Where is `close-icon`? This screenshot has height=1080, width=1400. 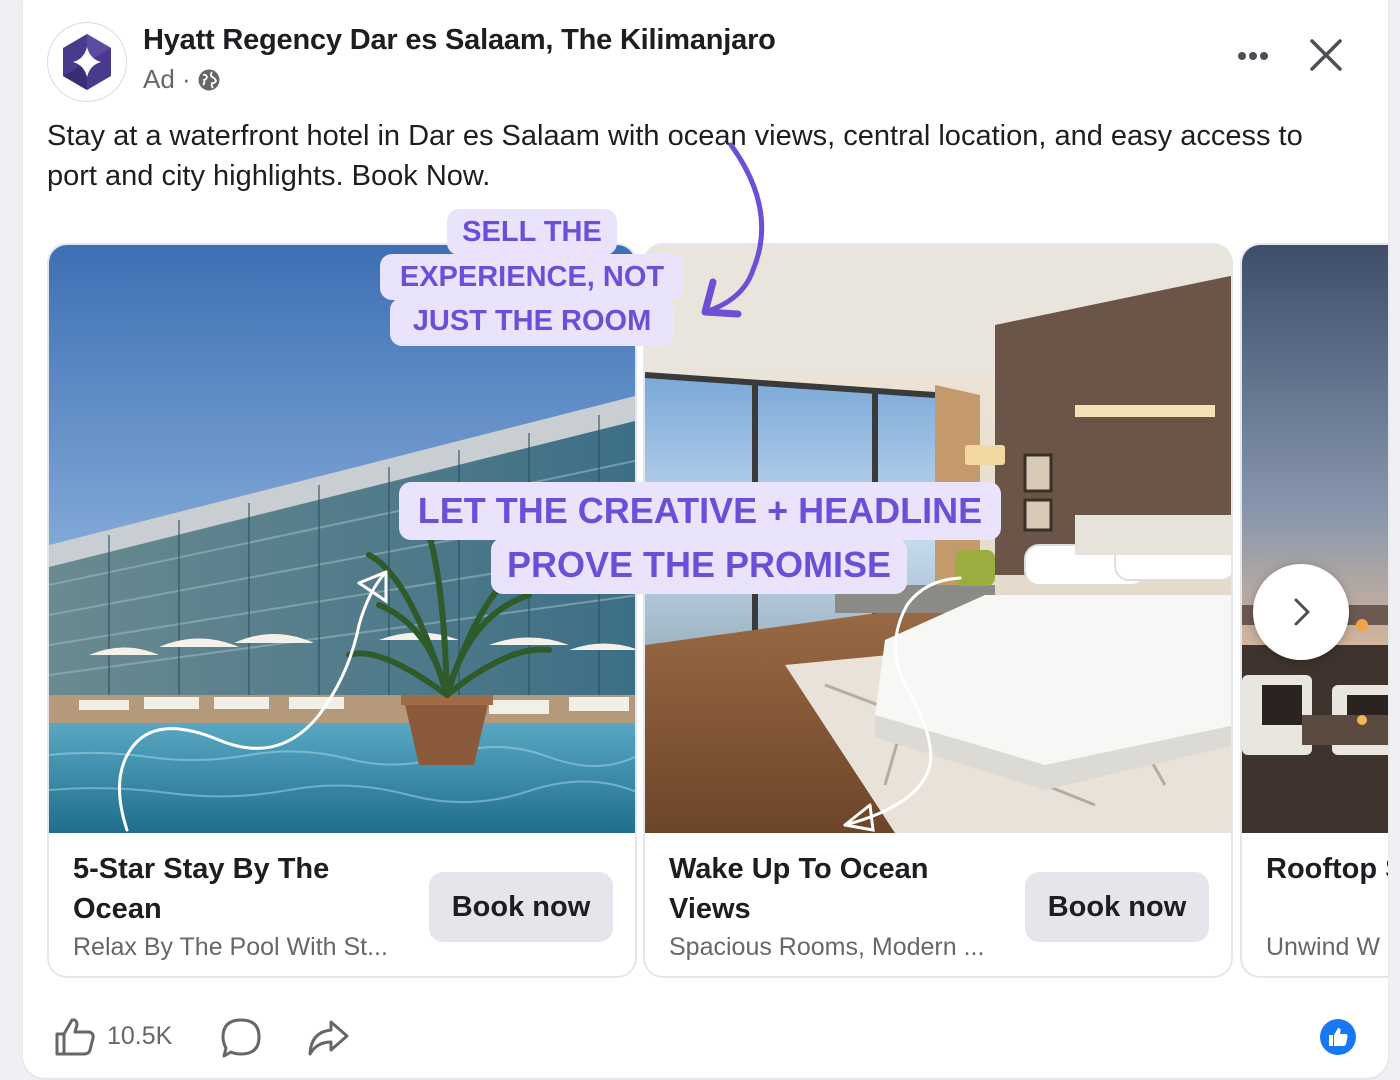 close-icon is located at coordinates (1326, 55).